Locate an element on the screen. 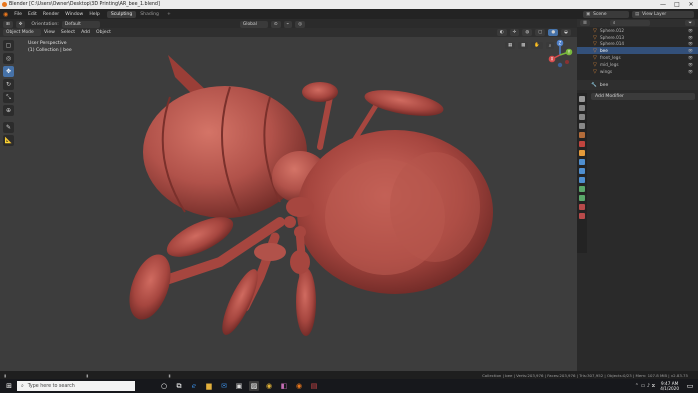  camera-view-icon: ▦ is located at coordinates (510, 45).